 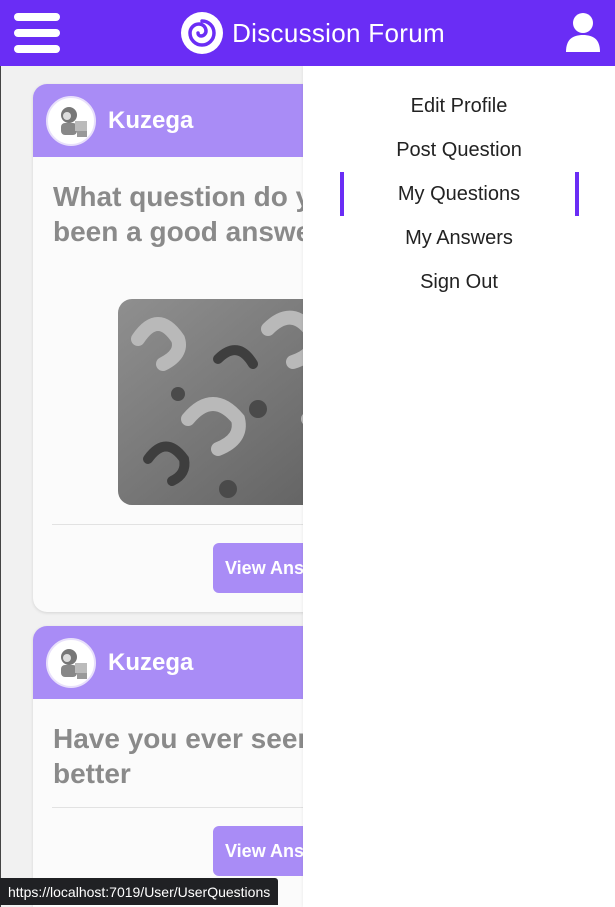 I want to click on user-profile-icon, so click(x=583, y=33).